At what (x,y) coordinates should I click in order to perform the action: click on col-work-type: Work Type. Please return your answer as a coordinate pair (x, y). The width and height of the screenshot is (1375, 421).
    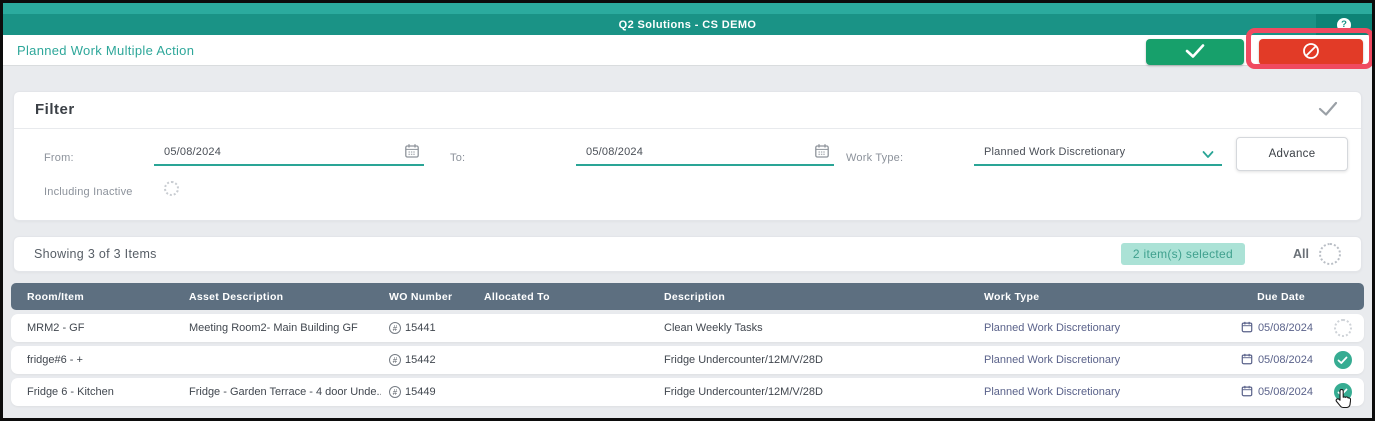
    Looking at the image, I should click on (1012, 296).